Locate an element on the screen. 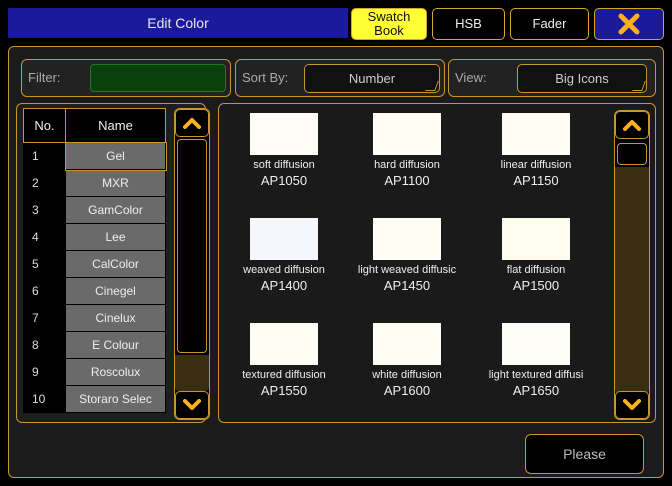  table-row: 6 Cinegel is located at coordinates (94, 291).